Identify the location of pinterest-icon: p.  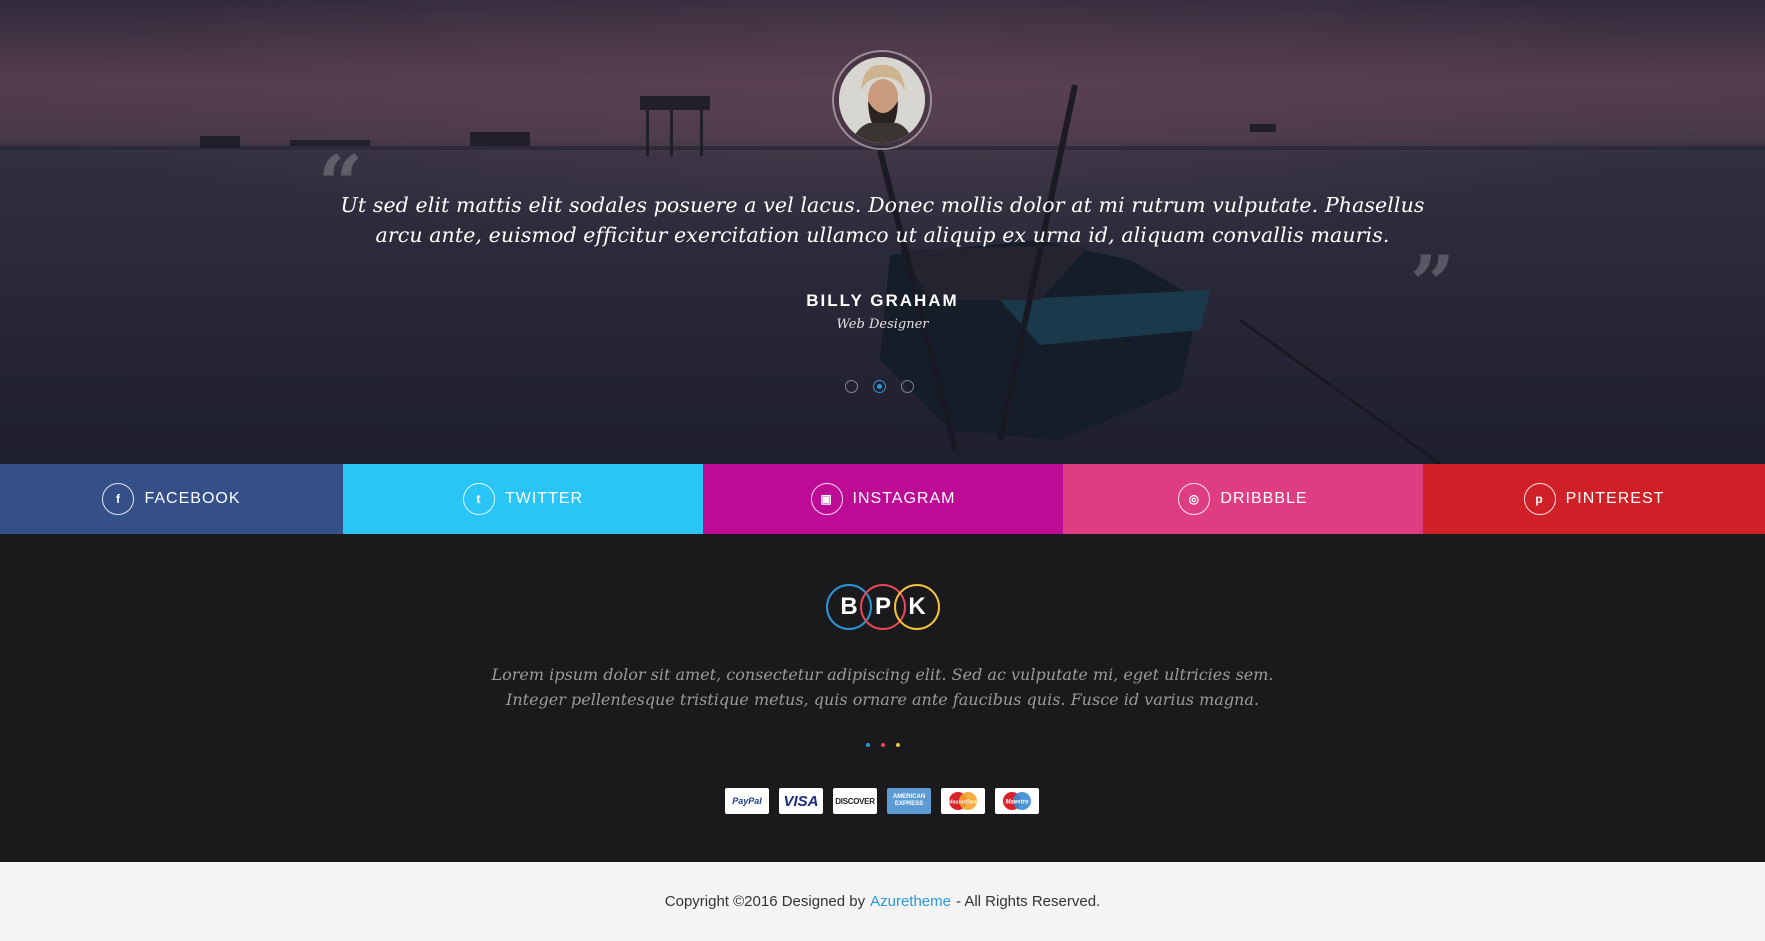
(1539, 499).